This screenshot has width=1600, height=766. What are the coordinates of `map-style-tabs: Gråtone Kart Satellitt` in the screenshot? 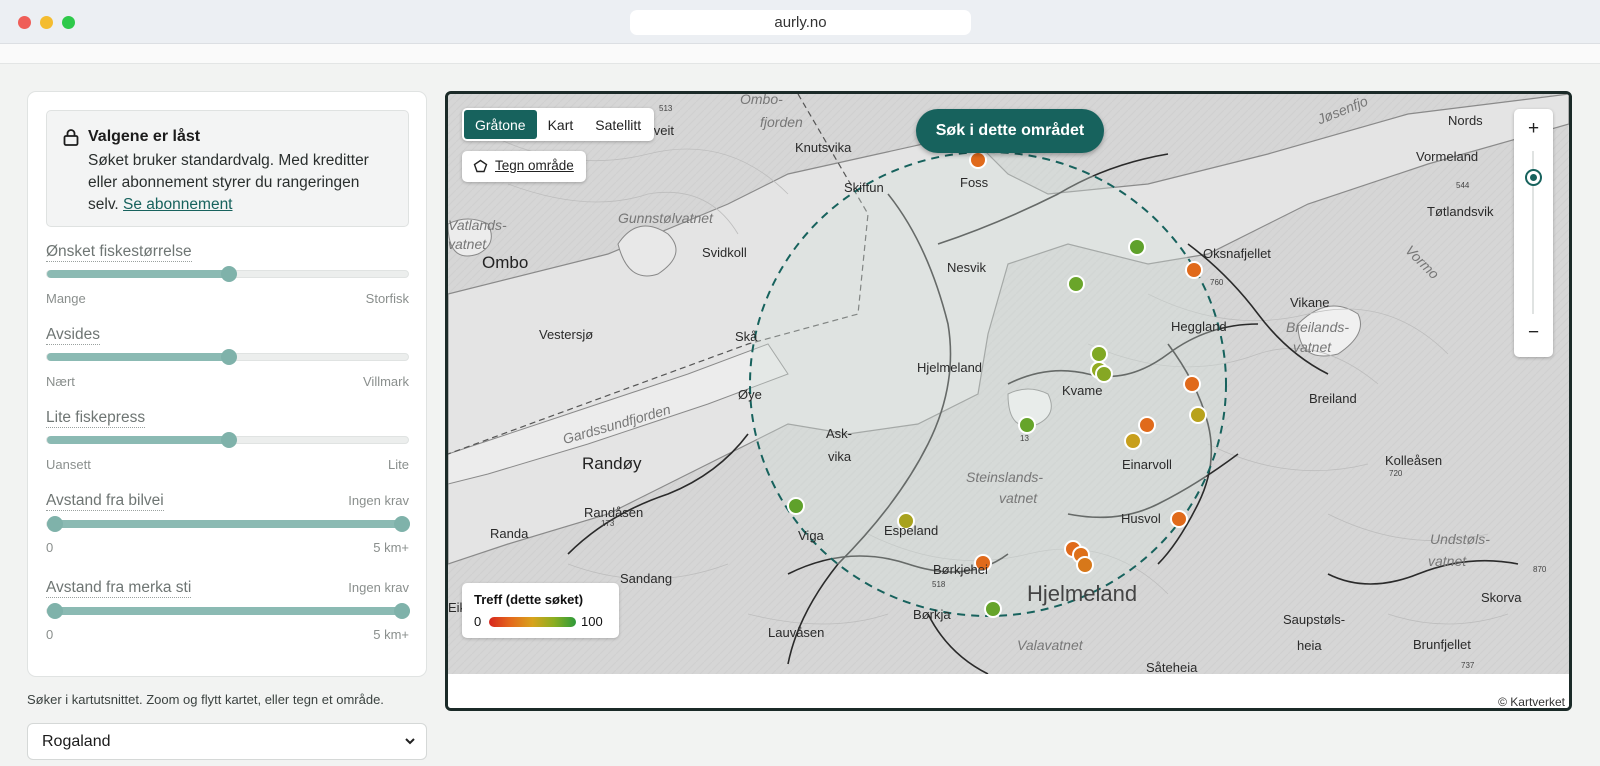 It's located at (558, 124).